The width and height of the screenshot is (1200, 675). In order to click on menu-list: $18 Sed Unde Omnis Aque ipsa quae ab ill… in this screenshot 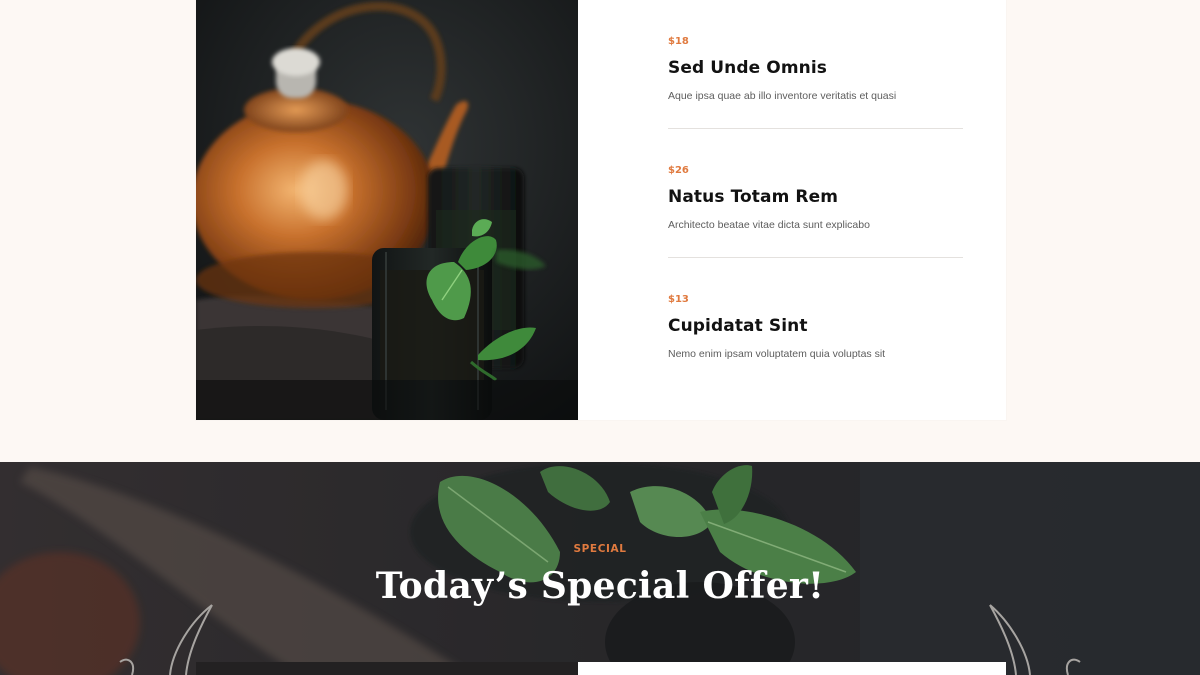, I will do `click(815, 193)`.